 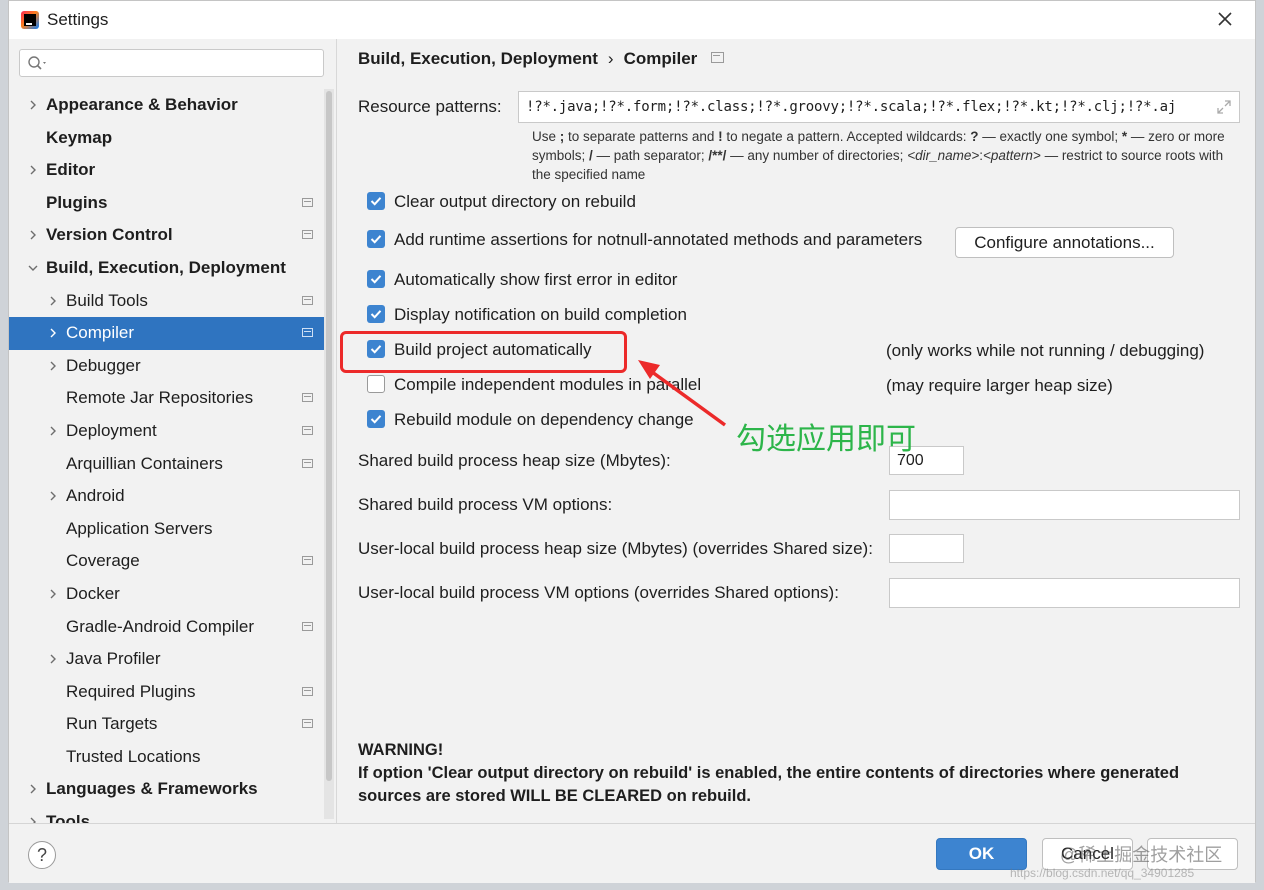 I want to click on sidebar-item-label: Docker, so click(x=93, y=593).